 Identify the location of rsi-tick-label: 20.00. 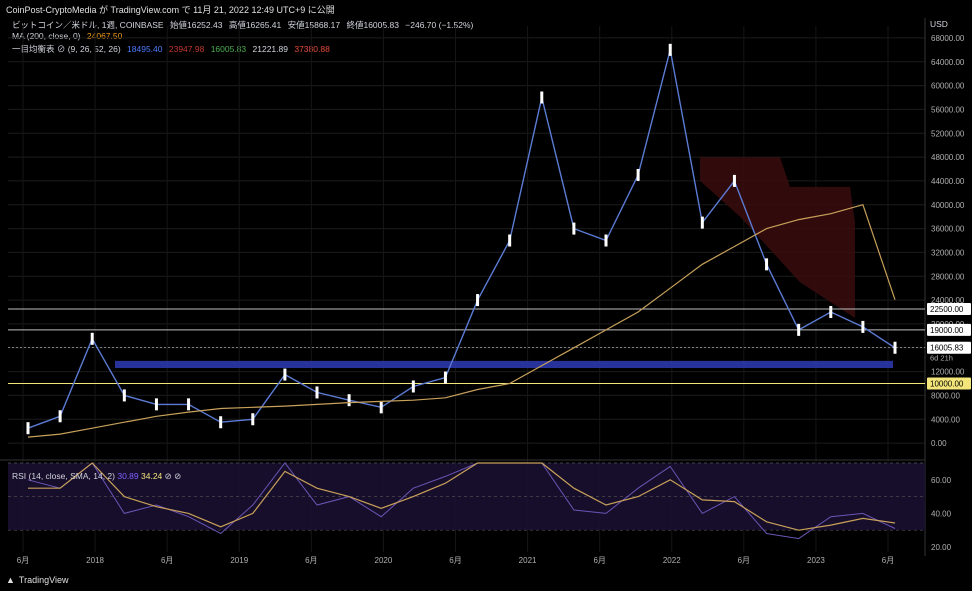
(941, 547).